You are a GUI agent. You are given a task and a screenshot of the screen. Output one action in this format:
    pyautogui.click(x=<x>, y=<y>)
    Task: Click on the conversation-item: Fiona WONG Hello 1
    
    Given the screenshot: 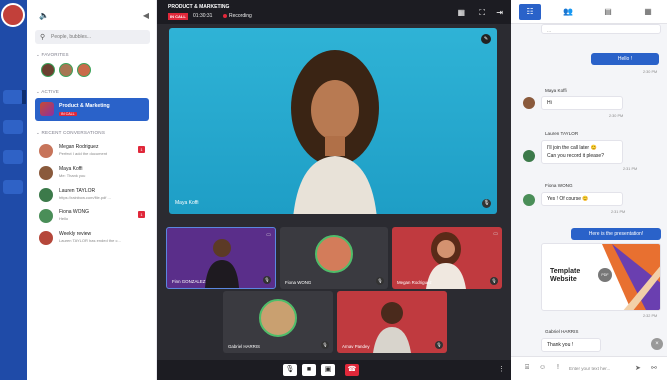 What is the action you would take?
    pyautogui.click(x=94, y=217)
    